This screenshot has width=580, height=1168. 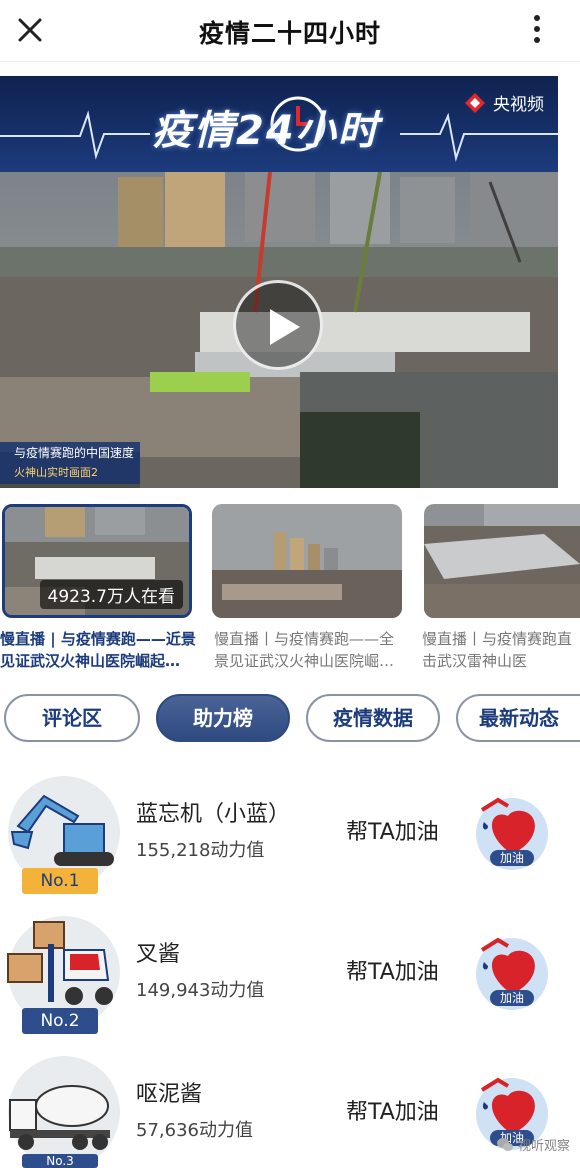 What do you see at coordinates (518, 718) in the screenshot?
I see `tab-latest-news: 最新动态` at bounding box center [518, 718].